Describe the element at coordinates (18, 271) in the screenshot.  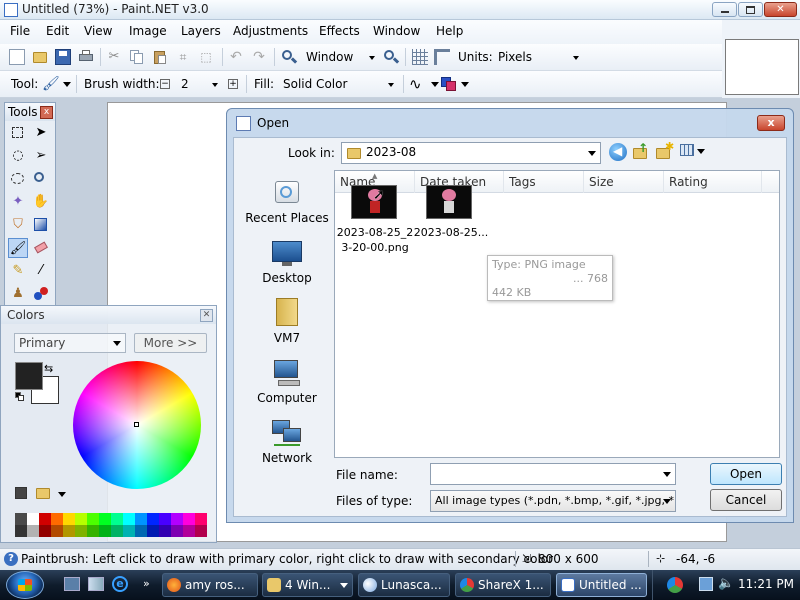
I see `pencil-icon: ✎` at that location.